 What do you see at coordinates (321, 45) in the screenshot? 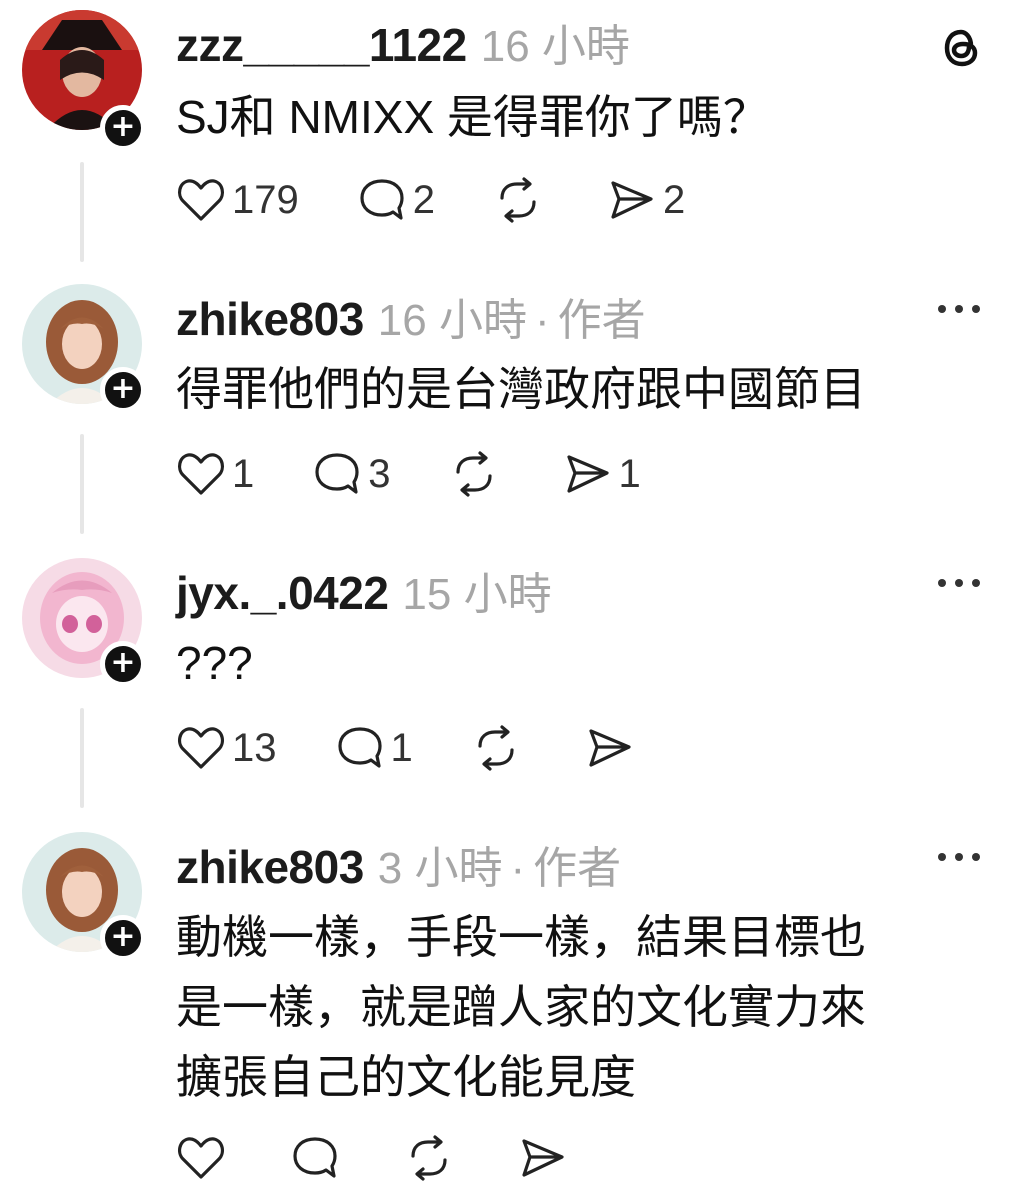
I see `username: zzz_____1122` at bounding box center [321, 45].